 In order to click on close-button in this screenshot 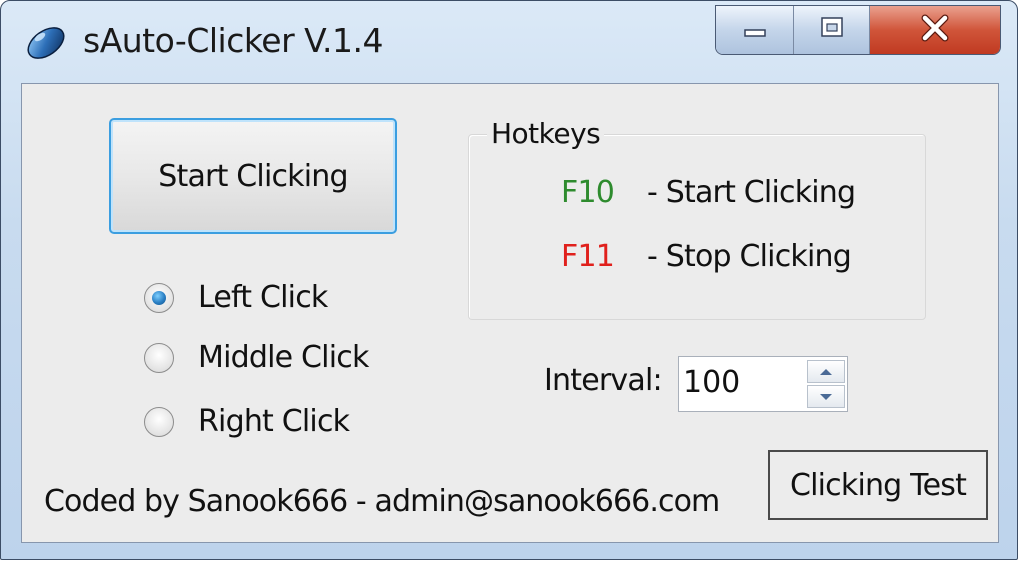, I will do `click(935, 30)`.